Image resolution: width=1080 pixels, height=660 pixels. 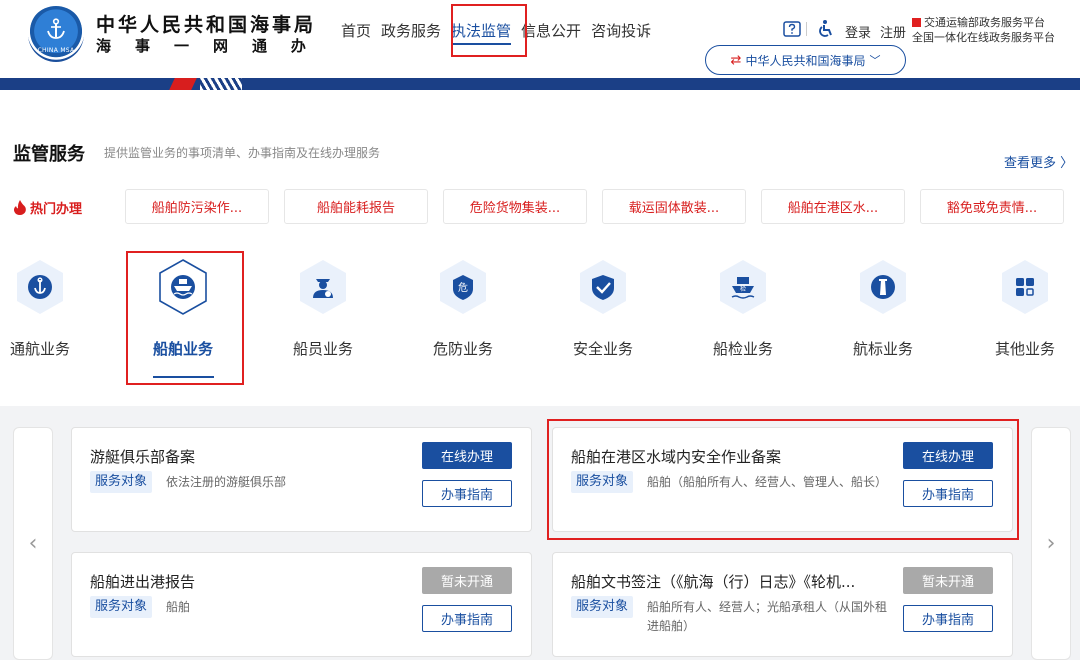 What do you see at coordinates (298, 46) in the screenshot?
I see `org-sub-char: 办` at bounding box center [298, 46].